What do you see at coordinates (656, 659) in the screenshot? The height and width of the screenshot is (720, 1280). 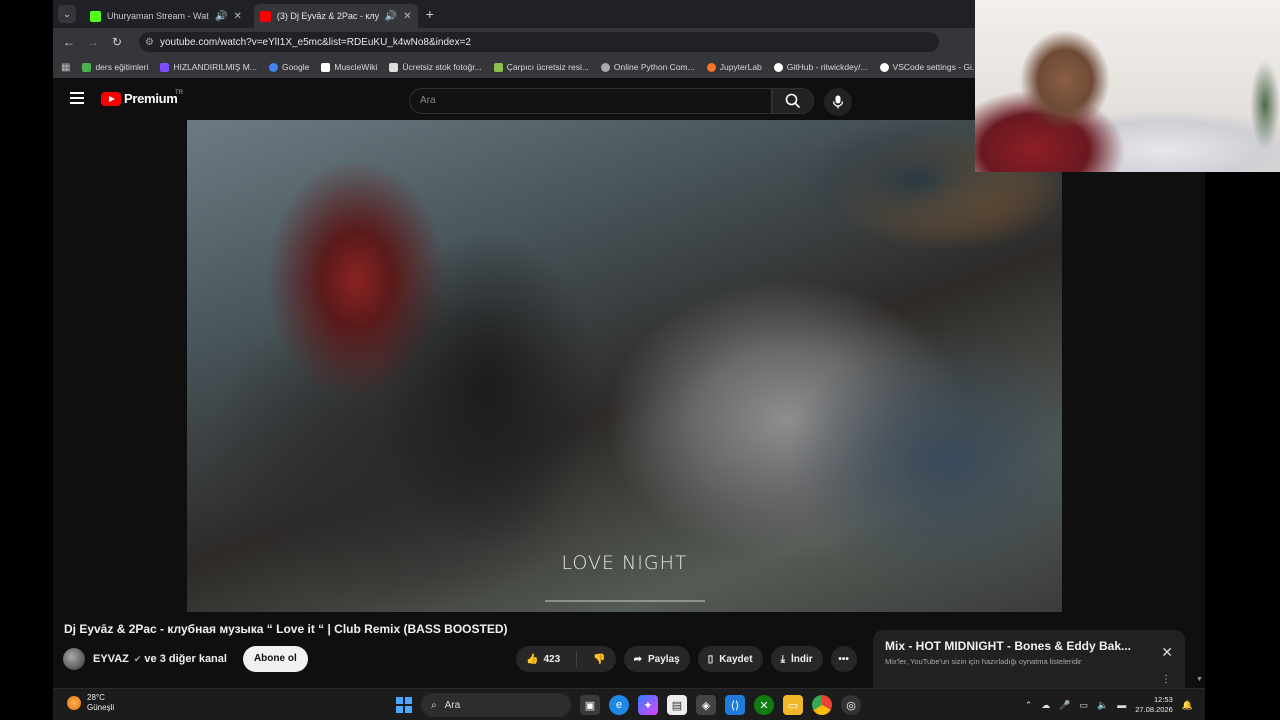 I see `share-button: ➦ Paylaş` at bounding box center [656, 659].